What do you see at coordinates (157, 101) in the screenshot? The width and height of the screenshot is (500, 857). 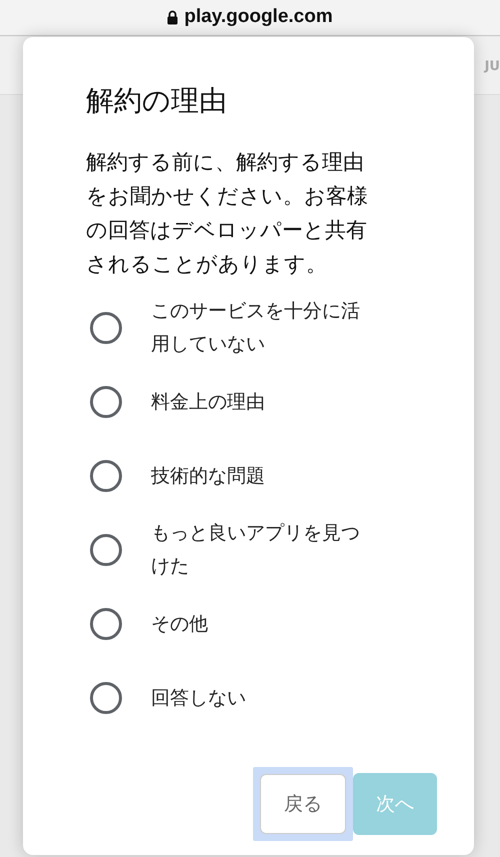 I see `dialog-title: 解約の理由` at bounding box center [157, 101].